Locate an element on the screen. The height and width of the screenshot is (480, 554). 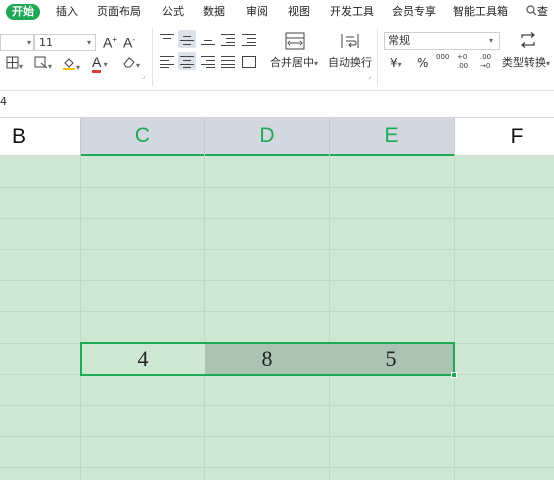
search-button: 查 is located at coordinates (537, 12).